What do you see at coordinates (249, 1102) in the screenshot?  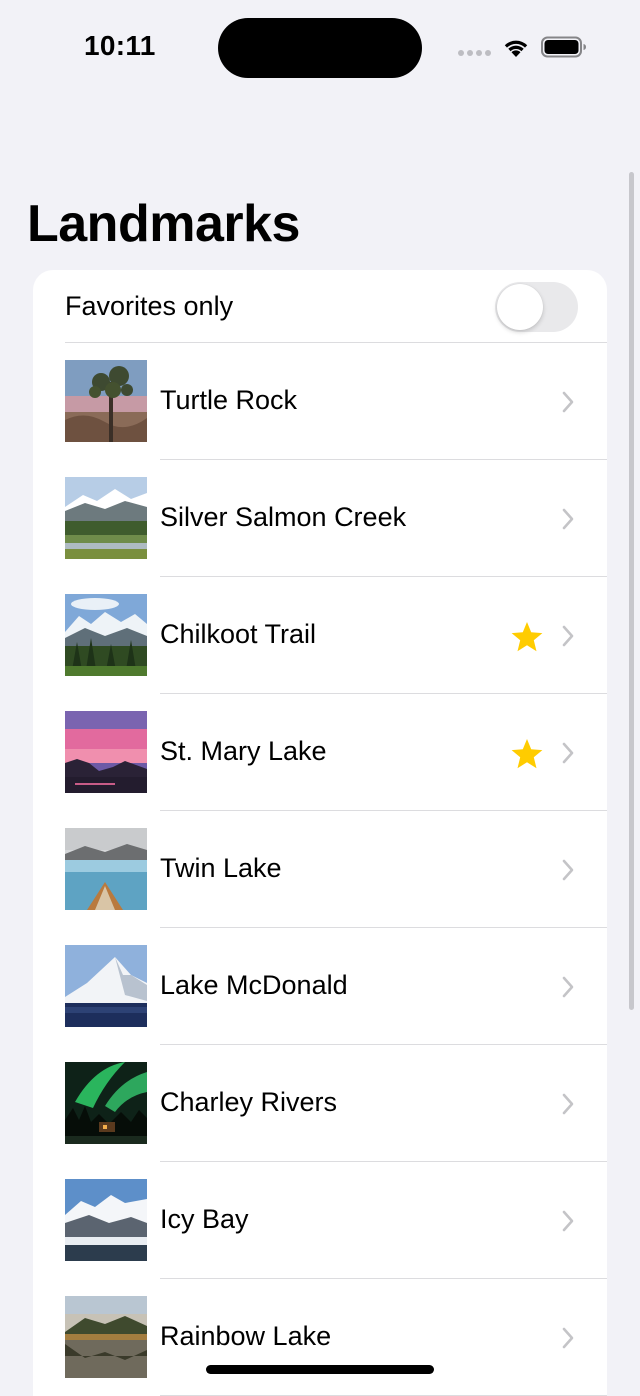 I see `landmark-name: Charley Rivers` at bounding box center [249, 1102].